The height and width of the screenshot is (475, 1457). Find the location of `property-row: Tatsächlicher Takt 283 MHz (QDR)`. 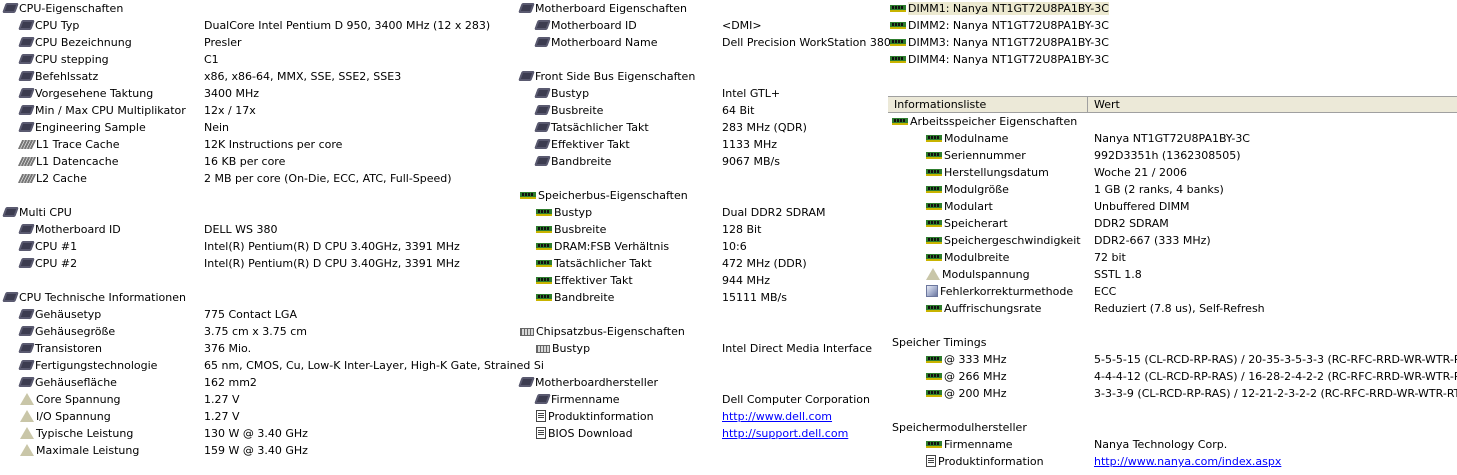

property-row: Tatsächlicher Takt 283 MHz (QDR) is located at coordinates (702, 127).